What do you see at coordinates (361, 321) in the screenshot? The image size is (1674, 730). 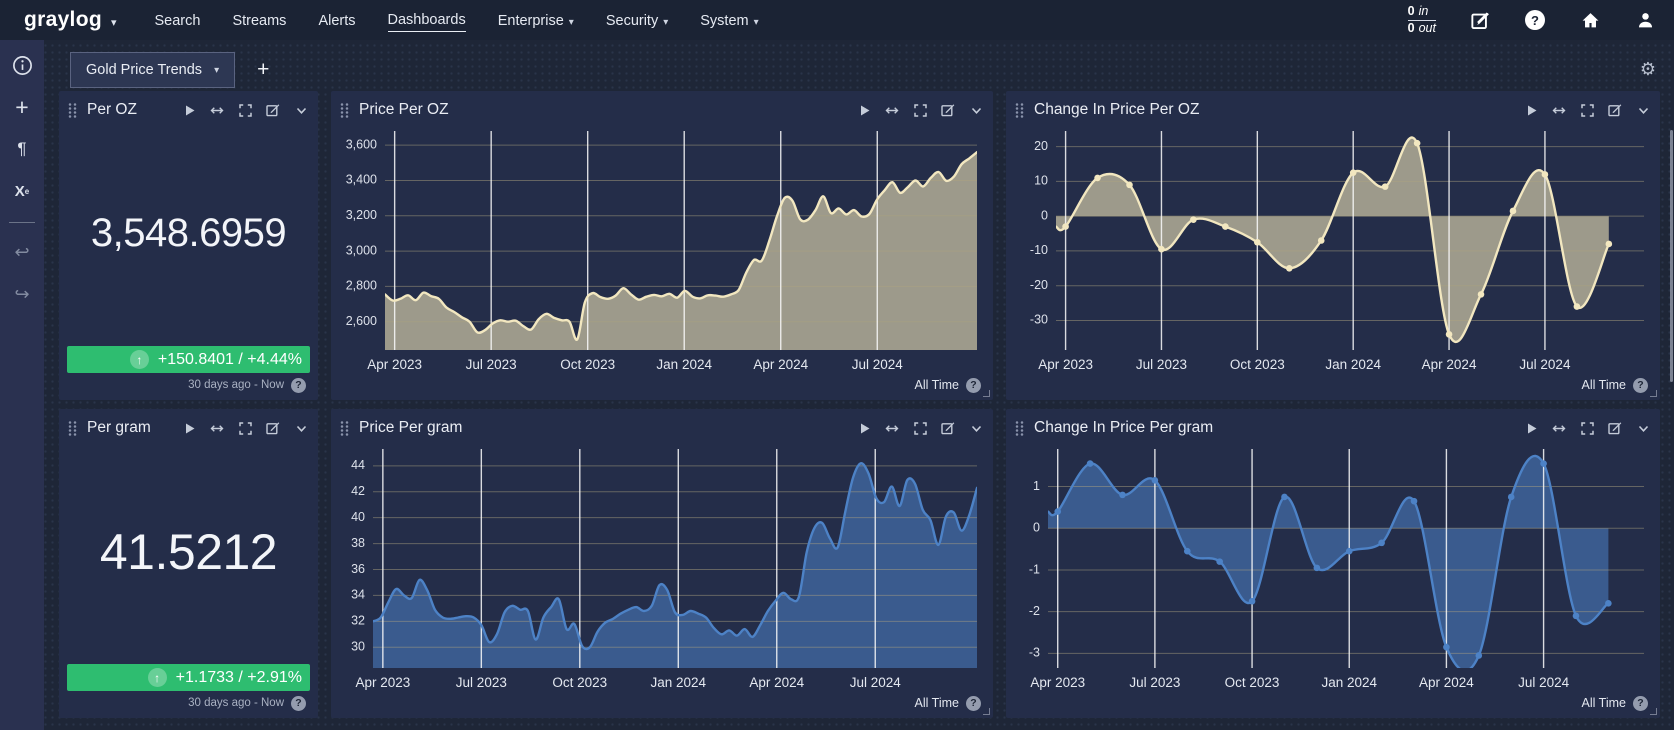 I see `svg-text: 2,600` at bounding box center [361, 321].